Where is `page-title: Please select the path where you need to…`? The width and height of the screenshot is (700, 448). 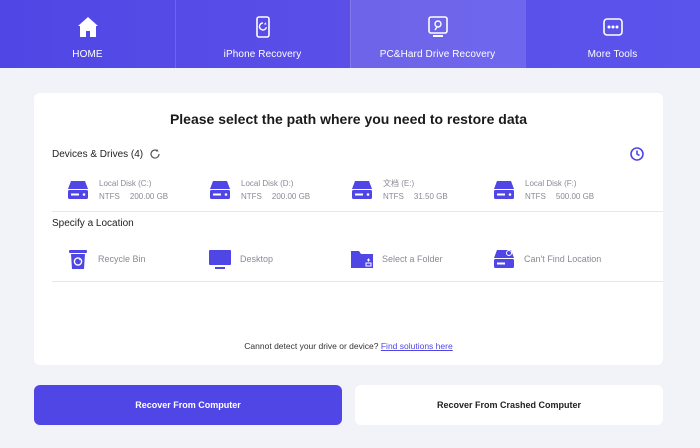
page-title: Please select the path where you need to… is located at coordinates (348, 119).